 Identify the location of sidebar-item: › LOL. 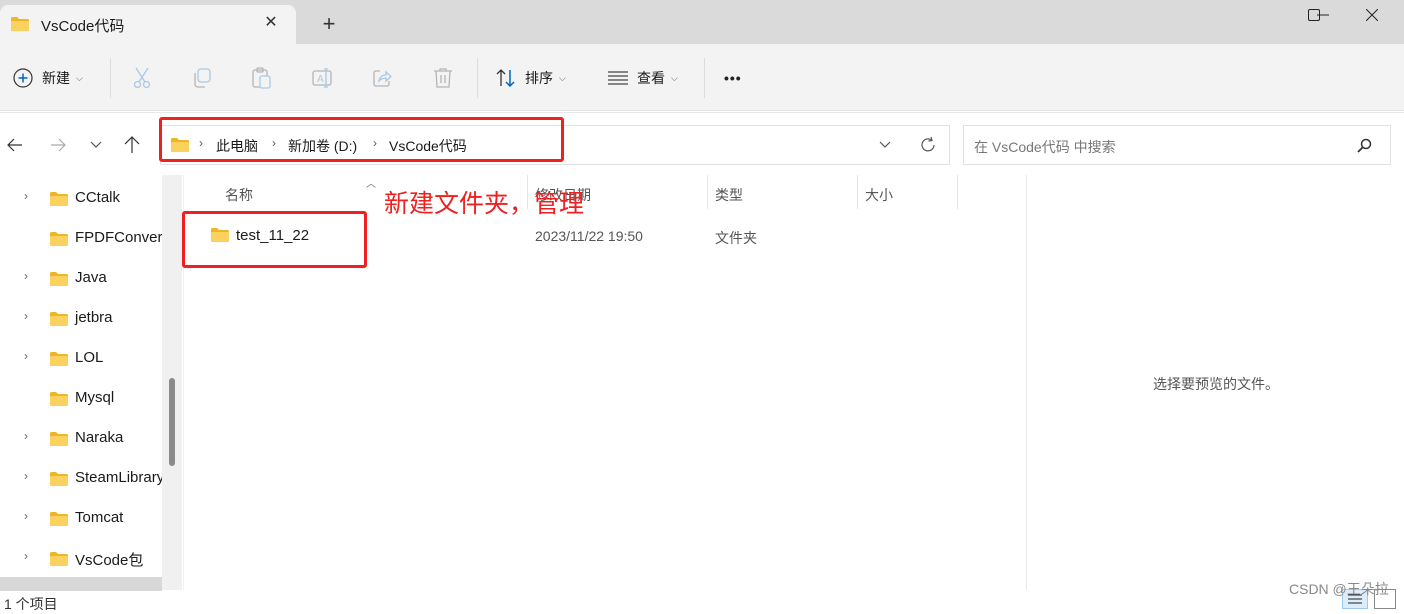
(81, 357).